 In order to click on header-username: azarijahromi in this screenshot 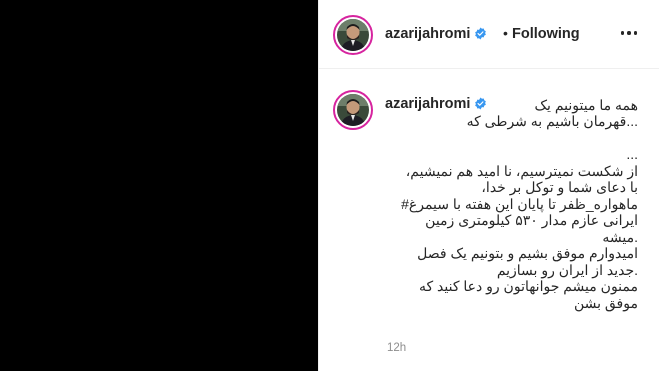, I will do `click(436, 34)`.